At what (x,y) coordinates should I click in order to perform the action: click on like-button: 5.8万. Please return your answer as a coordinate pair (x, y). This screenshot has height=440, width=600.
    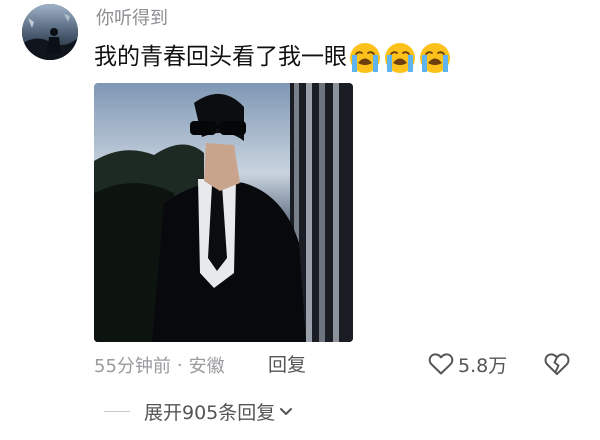
    Looking at the image, I should click on (467, 364).